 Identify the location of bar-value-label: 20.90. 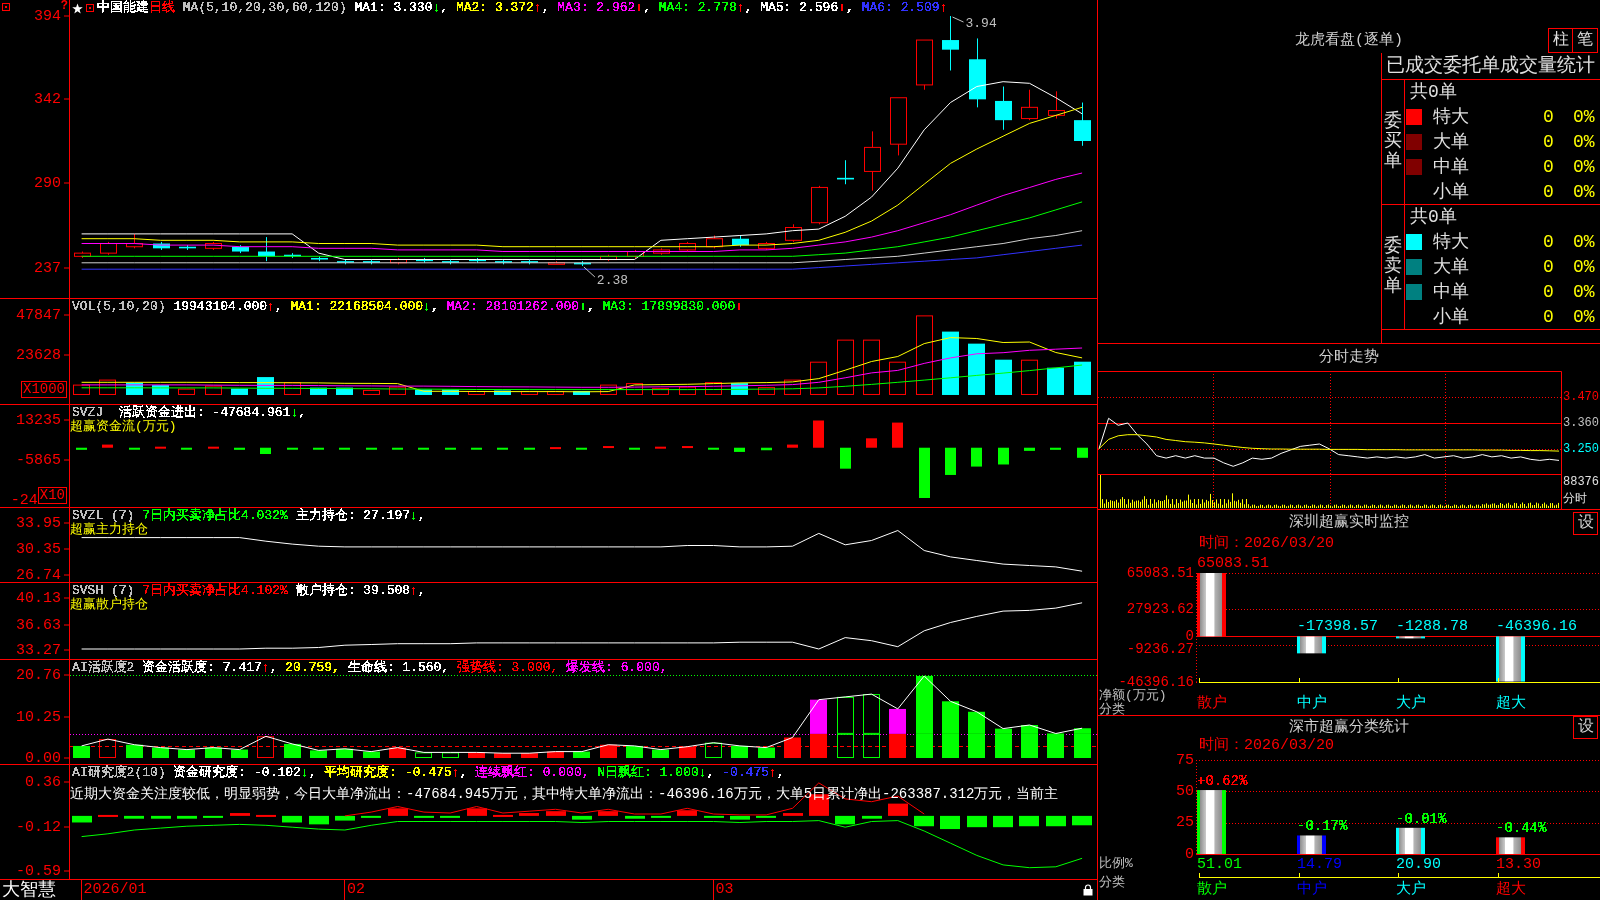
(1418, 864).